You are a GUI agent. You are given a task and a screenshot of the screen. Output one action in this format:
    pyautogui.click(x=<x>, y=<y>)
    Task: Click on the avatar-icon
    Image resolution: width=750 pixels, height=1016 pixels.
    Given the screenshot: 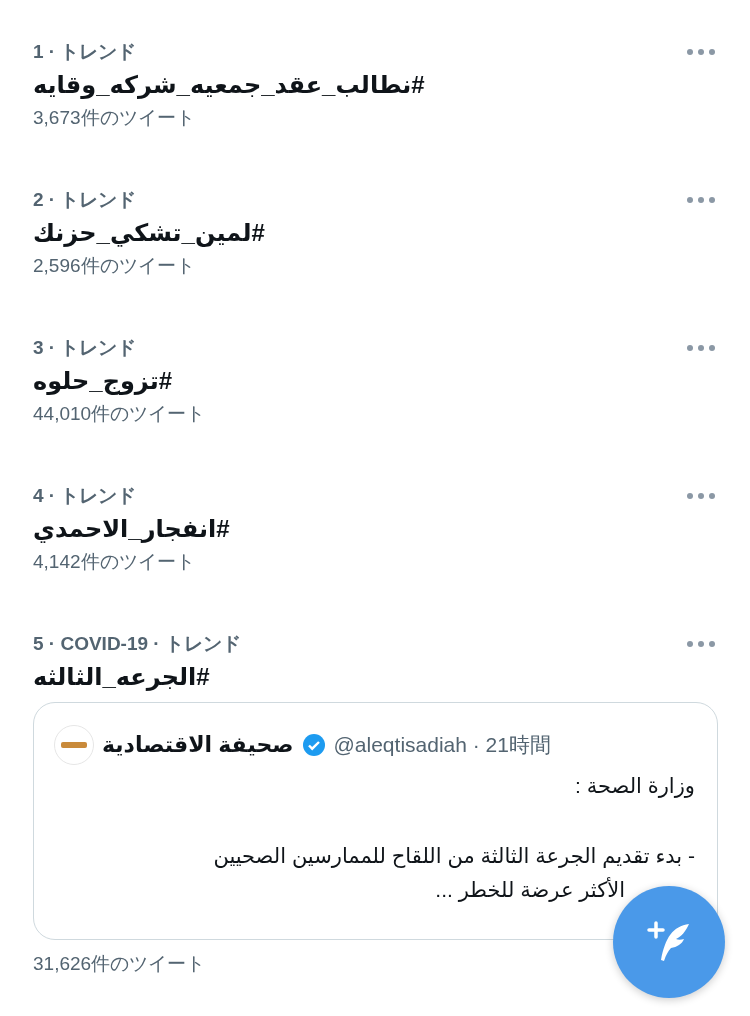 What is the action you would take?
    pyautogui.click(x=74, y=745)
    